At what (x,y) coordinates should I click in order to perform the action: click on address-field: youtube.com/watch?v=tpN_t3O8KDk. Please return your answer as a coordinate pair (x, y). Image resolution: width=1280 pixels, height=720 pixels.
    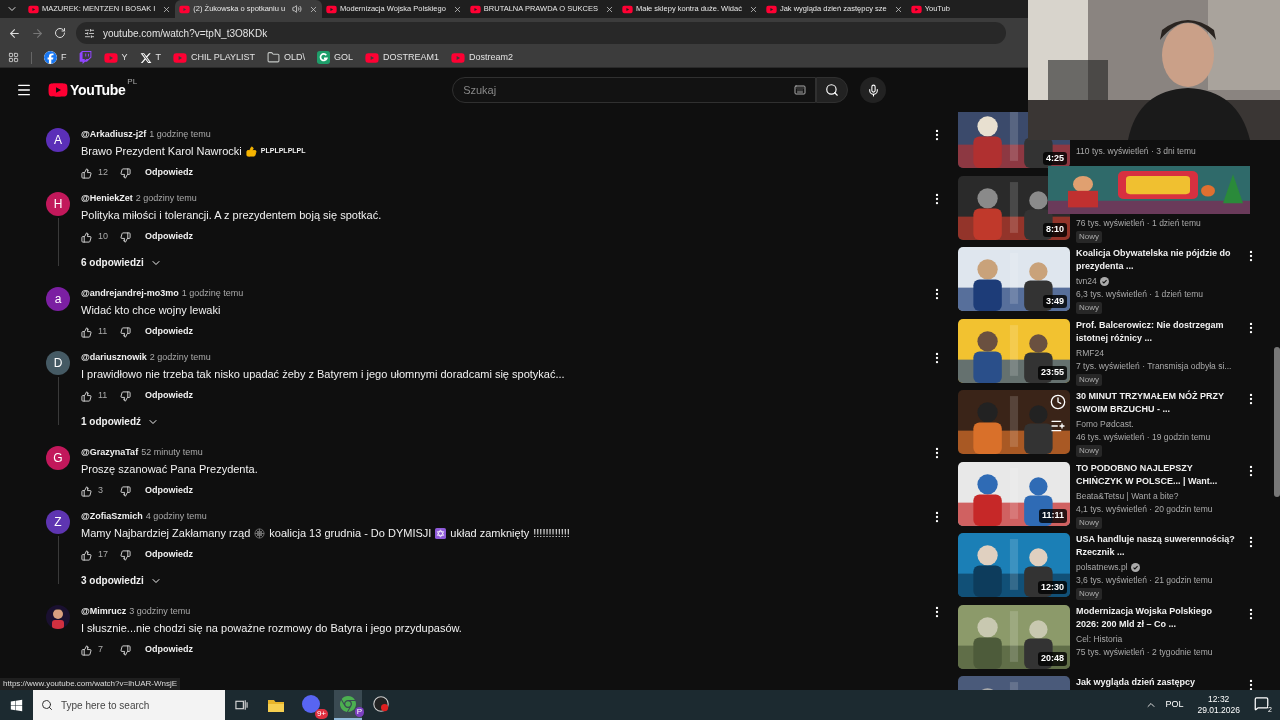
    Looking at the image, I should click on (541, 33).